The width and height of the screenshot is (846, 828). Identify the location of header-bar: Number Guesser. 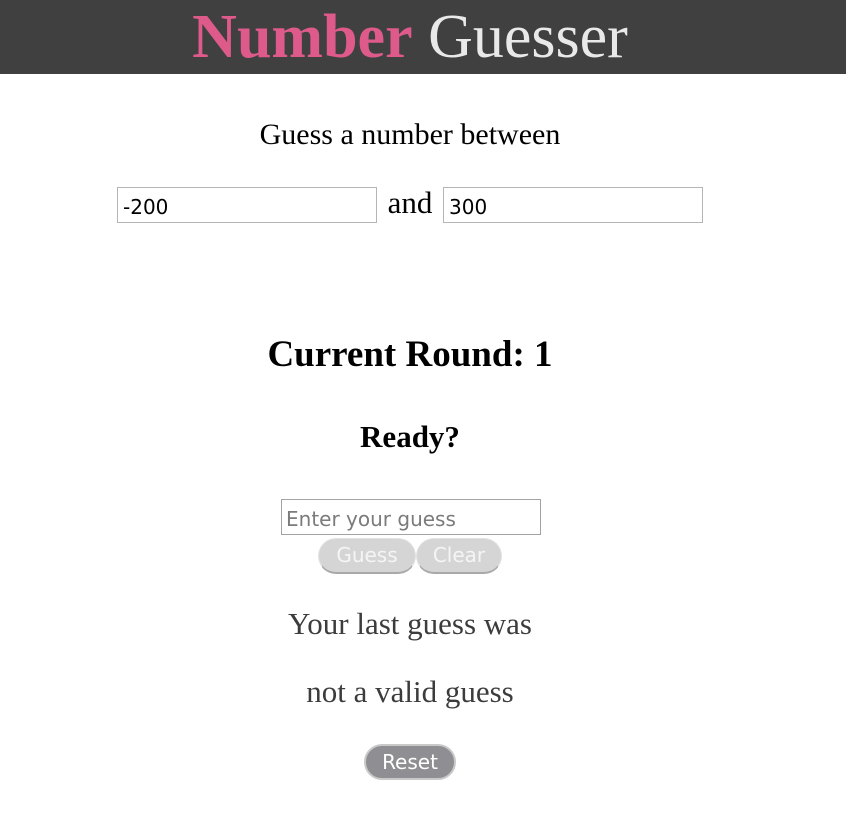
(423, 37).